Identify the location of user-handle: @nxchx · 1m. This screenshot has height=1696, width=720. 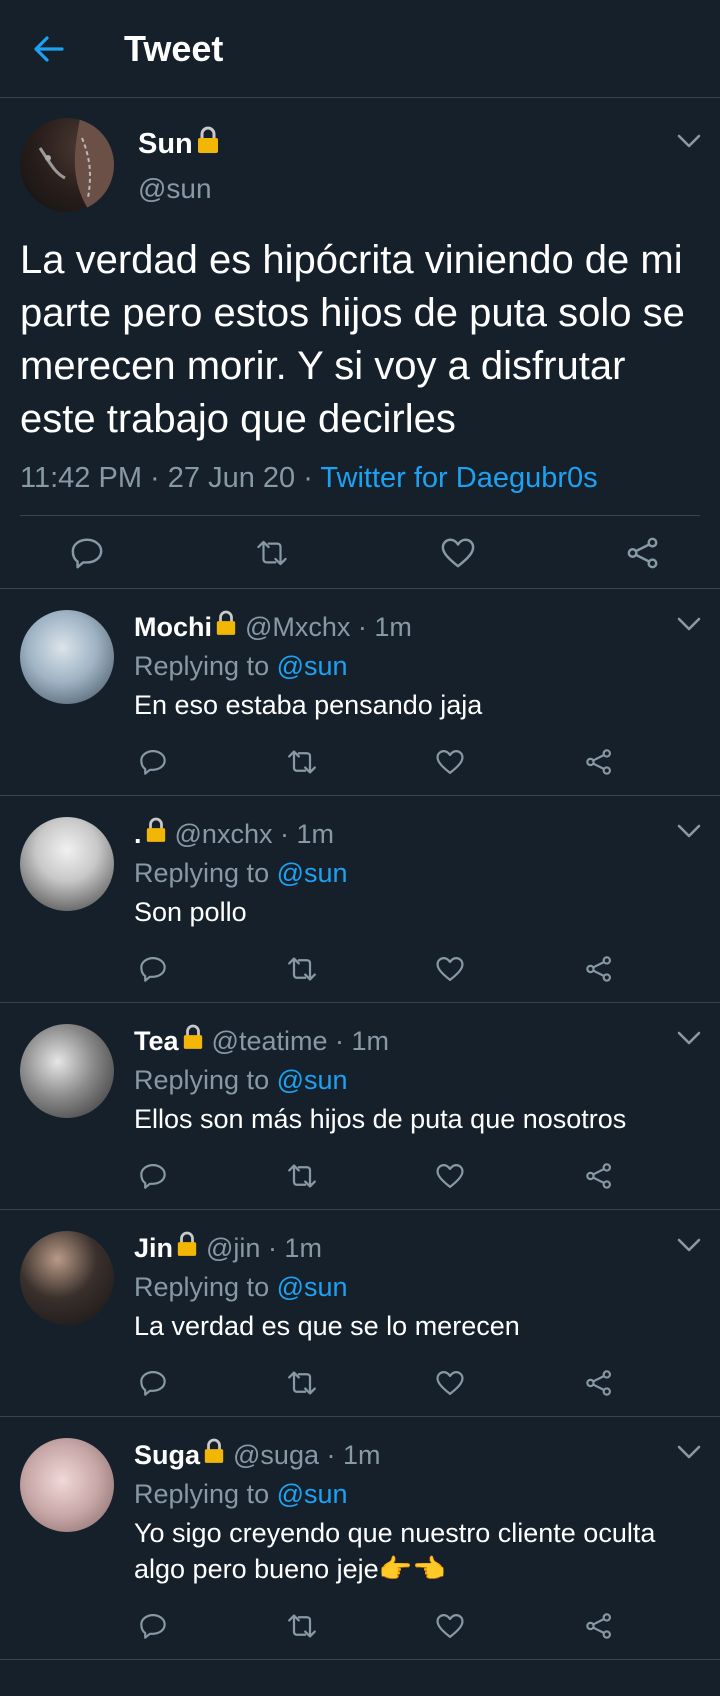
(254, 834).